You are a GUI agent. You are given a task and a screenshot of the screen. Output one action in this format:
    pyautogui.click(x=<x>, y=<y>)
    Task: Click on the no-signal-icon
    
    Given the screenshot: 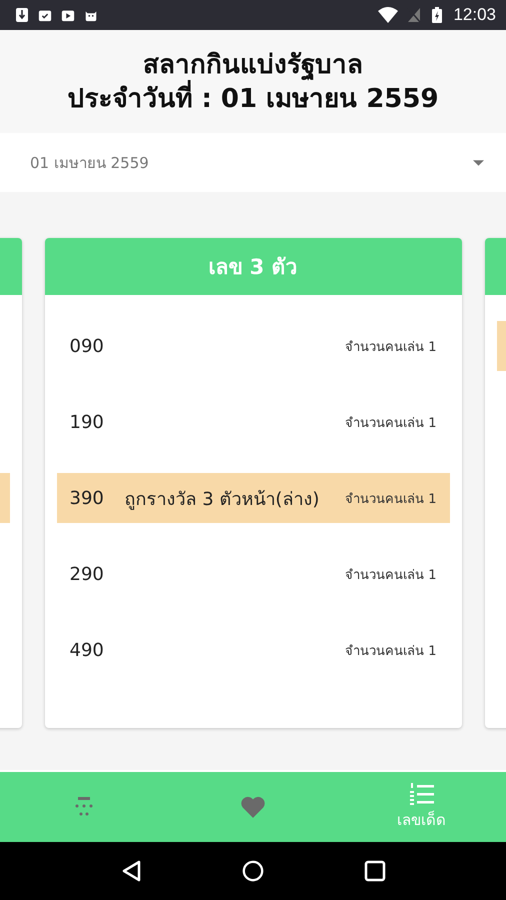 What is the action you would take?
    pyautogui.click(x=414, y=15)
    